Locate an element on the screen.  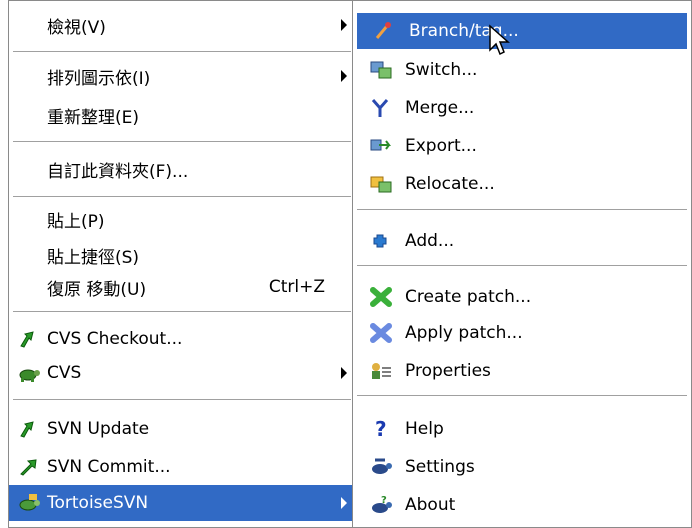
menu-item-label: 重新整理(E) is located at coordinates (93, 117).